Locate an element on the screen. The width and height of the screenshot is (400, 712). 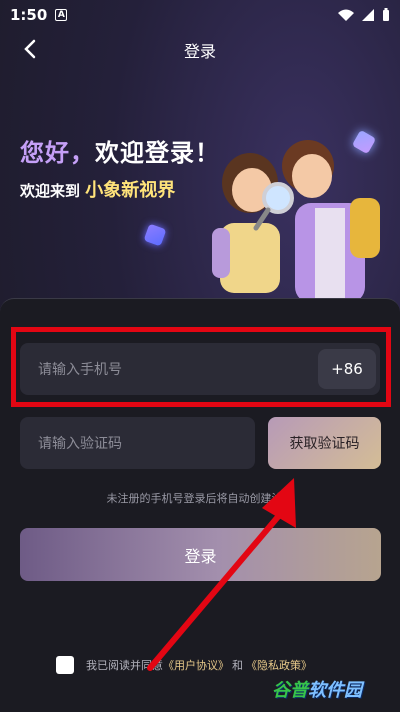
status-bar: 1:50 A is located at coordinates (200, 15).